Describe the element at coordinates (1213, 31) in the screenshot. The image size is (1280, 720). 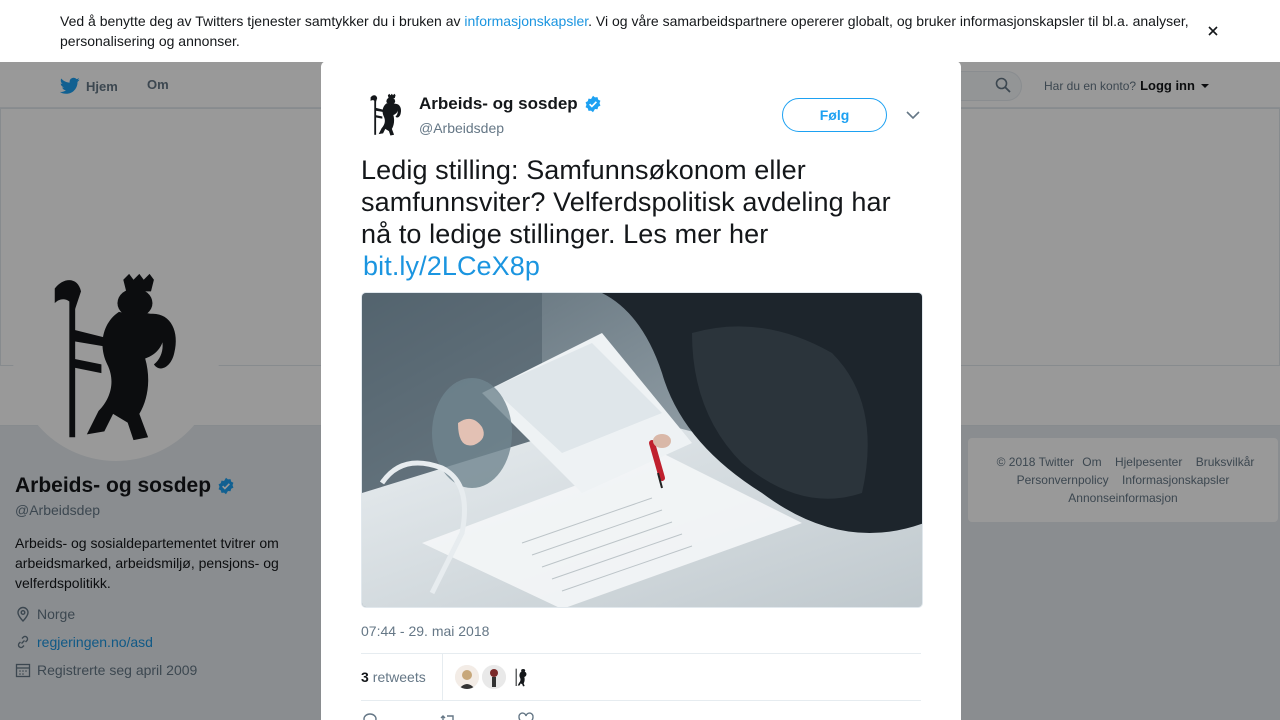
I see `cookie-close-icon` at that location.